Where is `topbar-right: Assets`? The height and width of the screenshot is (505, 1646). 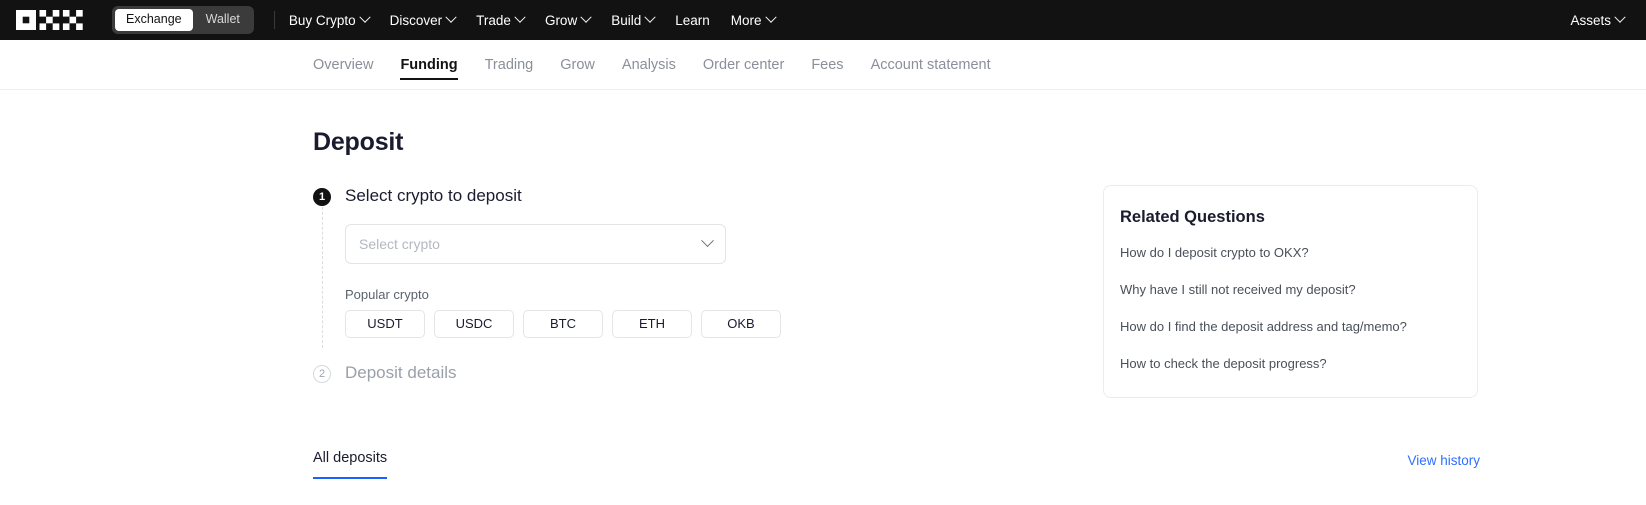
topbar-right: Assets is located at coordinates (1598, 19).